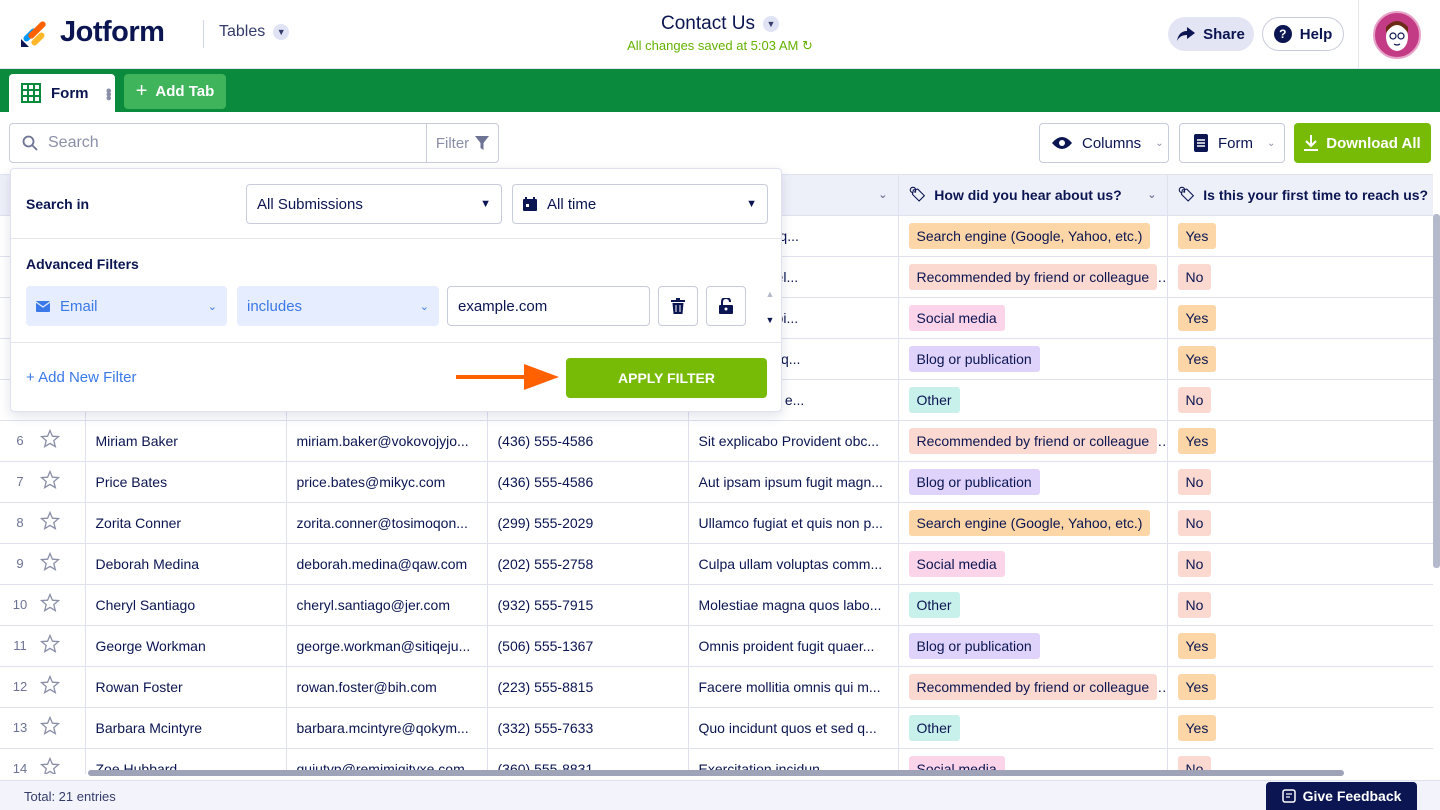 The height and width of the screenshot is (810, 1440). What do you see at coordinates (1341, 796) in the screenshot?
I see `give-feedback-button: Give Feedback` at bounding box center [1341, 796].